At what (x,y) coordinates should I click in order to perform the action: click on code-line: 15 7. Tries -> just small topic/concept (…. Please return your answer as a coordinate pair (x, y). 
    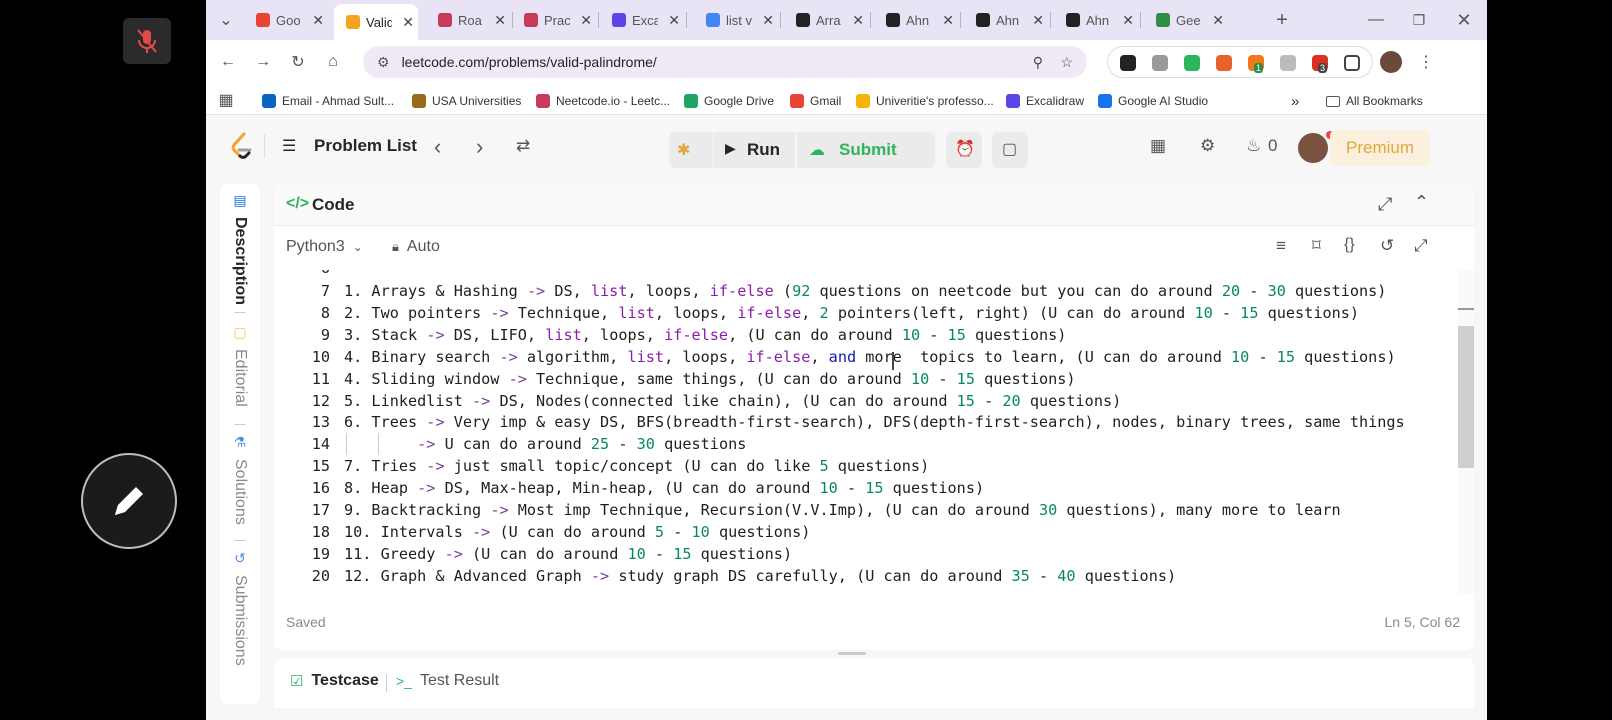
    Looking at the image, I should click on (859, 466).